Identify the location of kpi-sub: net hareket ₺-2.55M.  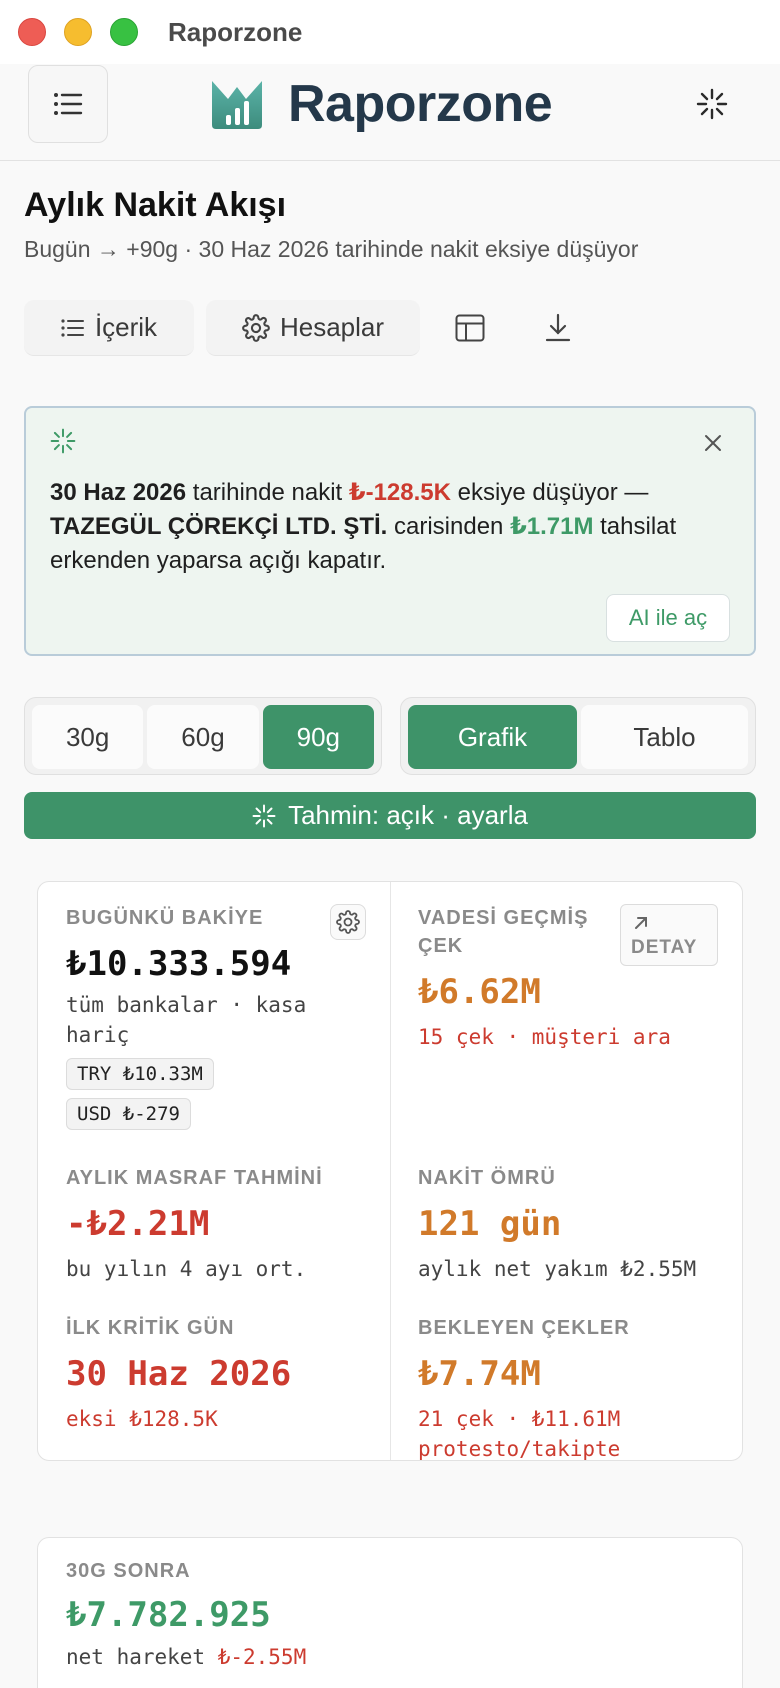
(186, 1657).